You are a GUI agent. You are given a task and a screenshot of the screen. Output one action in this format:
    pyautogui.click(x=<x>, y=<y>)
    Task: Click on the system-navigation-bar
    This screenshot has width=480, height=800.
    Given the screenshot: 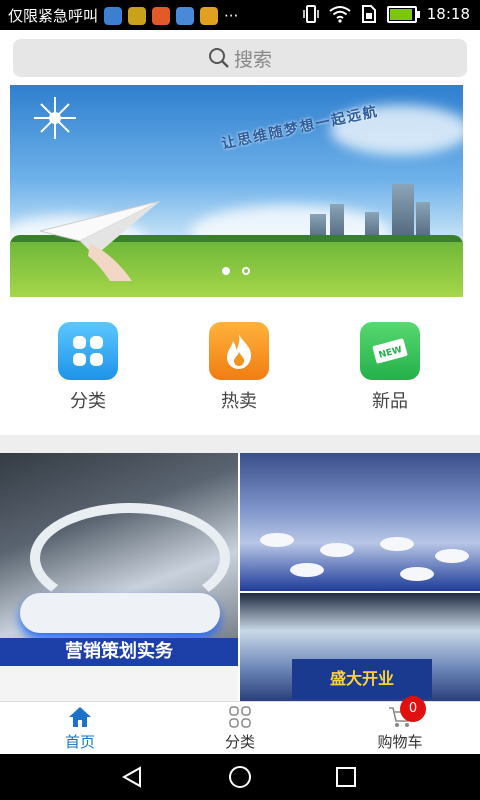 What is the action you would take?
    pyautogui.click(x=240, y=777)
    